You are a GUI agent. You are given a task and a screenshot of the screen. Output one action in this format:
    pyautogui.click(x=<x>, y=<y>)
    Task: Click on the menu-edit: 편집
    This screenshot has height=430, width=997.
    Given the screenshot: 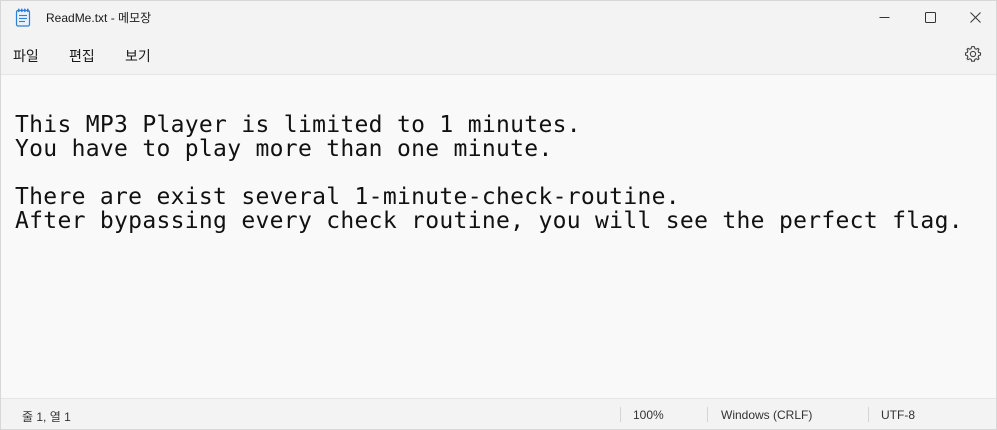 What is the action you would take?
    pyautogui.click(x=82, y=56)
    